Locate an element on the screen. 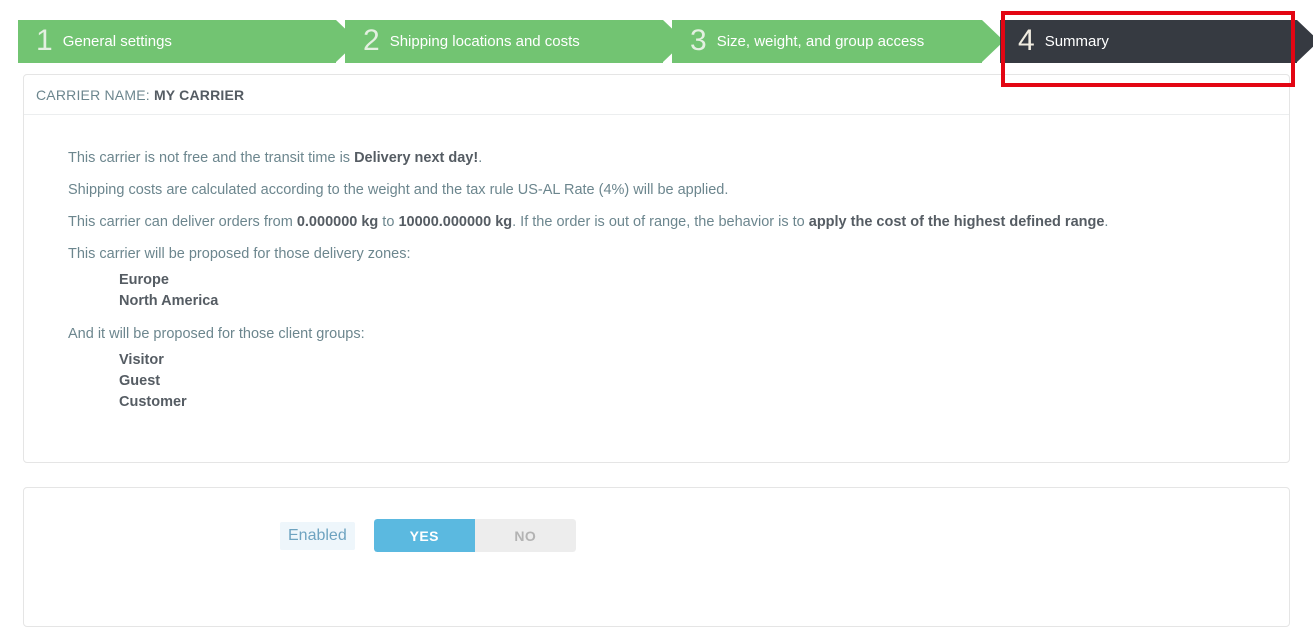 This screenshot has width=1313, height=627. weight-text-end: . is located at coordinates (1106, 222).